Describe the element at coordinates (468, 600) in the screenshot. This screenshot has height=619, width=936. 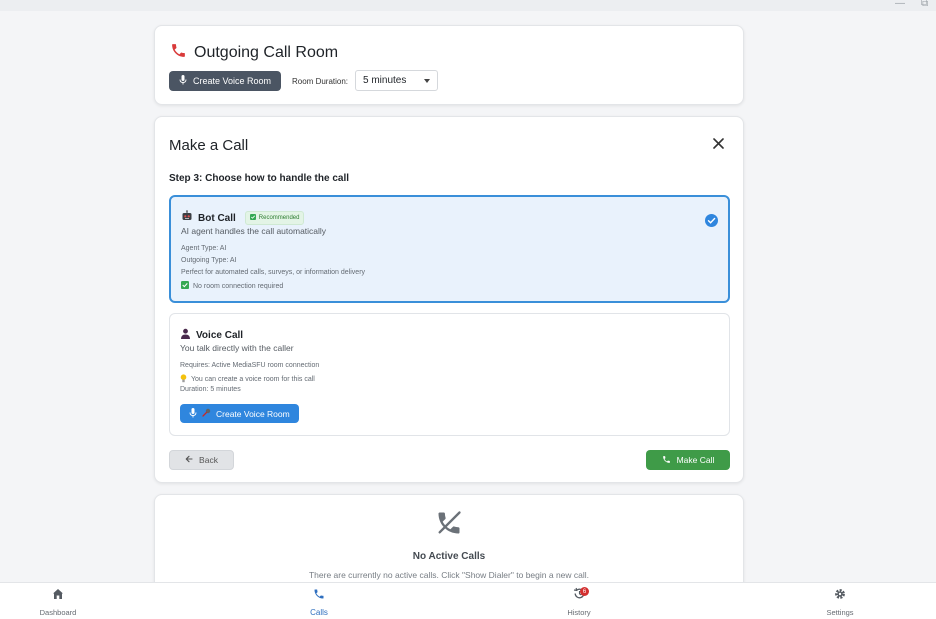
I see `bottom-navigation: Dashboard Calls 6 History Settings` at that location.